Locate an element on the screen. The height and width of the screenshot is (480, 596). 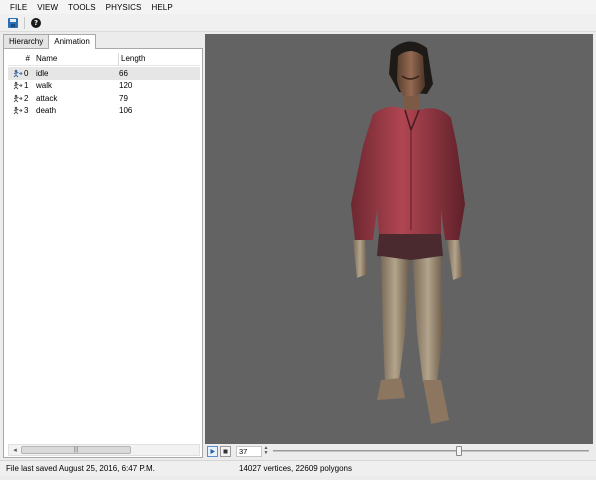
table-row: 0 idle 66 is located at coordinates (104, 73).